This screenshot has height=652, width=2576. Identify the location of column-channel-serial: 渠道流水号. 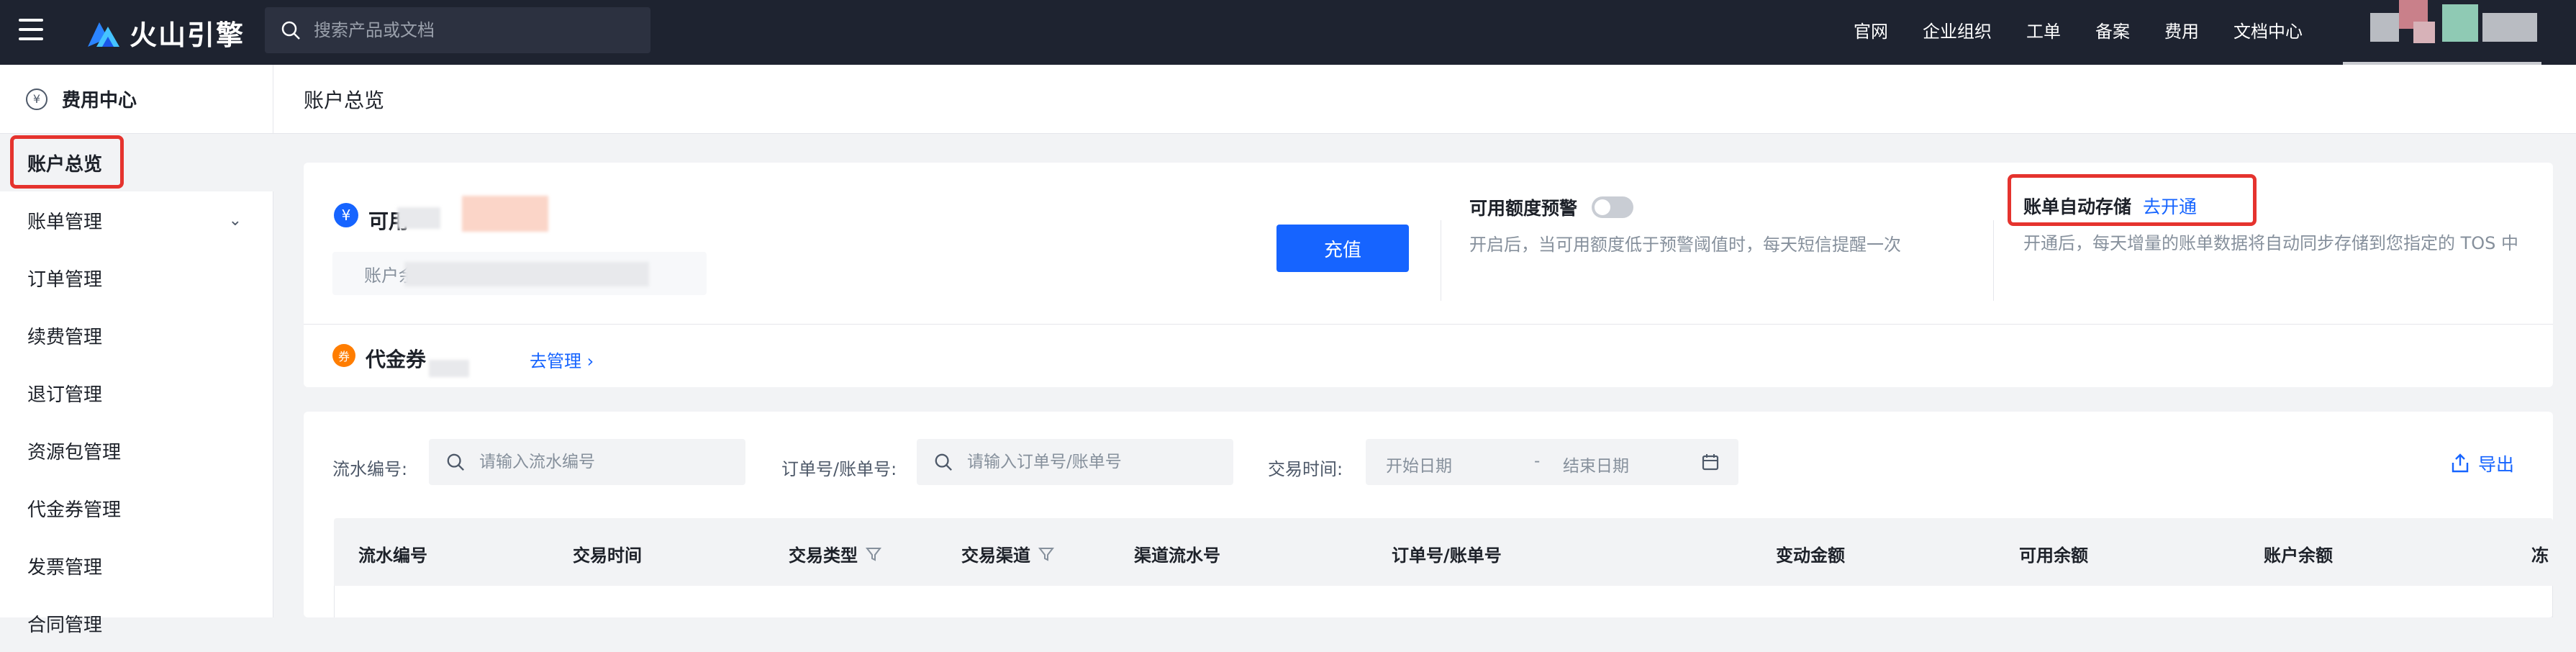
(1177, 555).